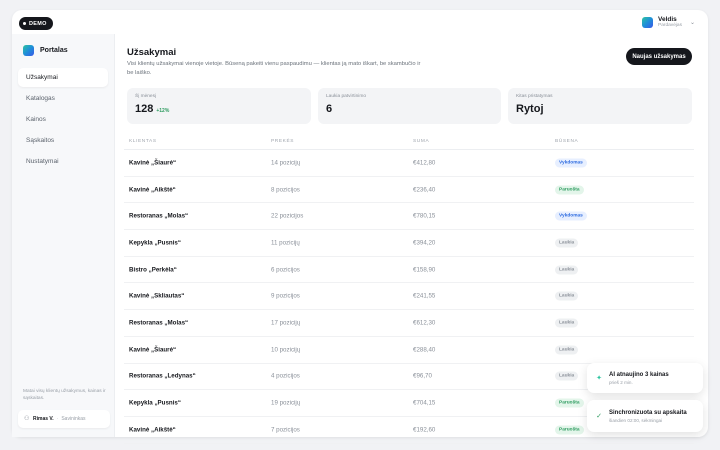 The image size is (720, 450). What do you see at coordinates (534, 96) in the screenshot?
I see `stat-label: Kitas pristatymas` at bounding box center [534, 96].